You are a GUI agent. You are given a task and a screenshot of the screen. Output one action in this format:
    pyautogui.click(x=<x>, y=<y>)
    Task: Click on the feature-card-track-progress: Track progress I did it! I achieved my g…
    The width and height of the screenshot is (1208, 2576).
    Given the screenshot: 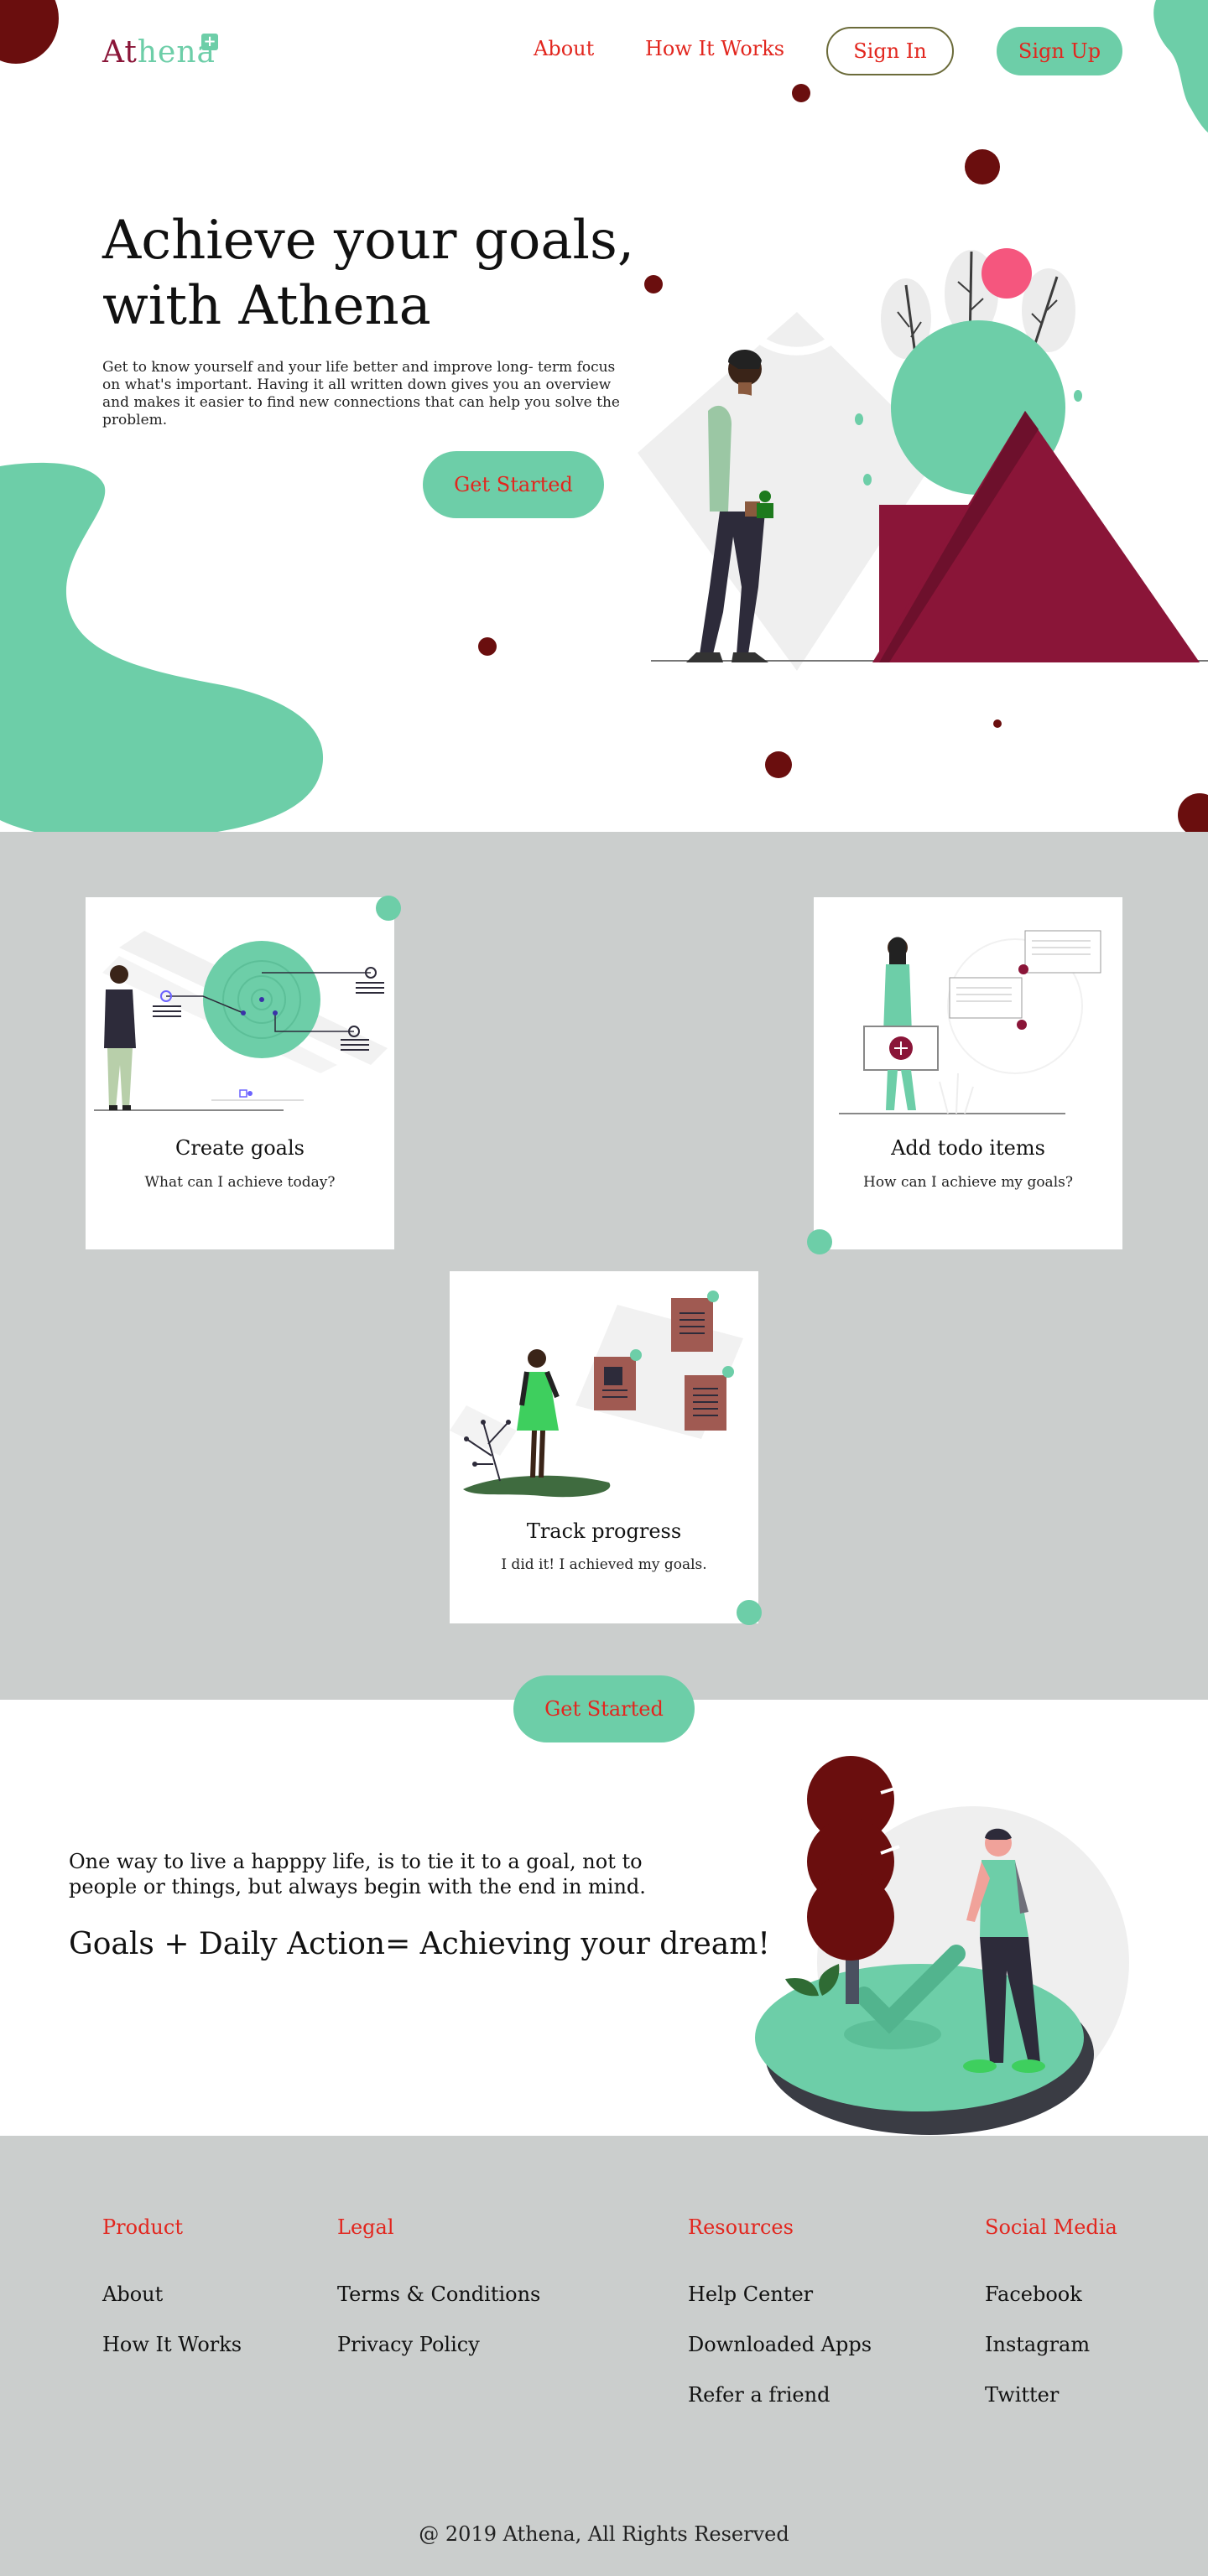 What is the action you would take?
    pyautogui.click(x=604, y=1447)
    